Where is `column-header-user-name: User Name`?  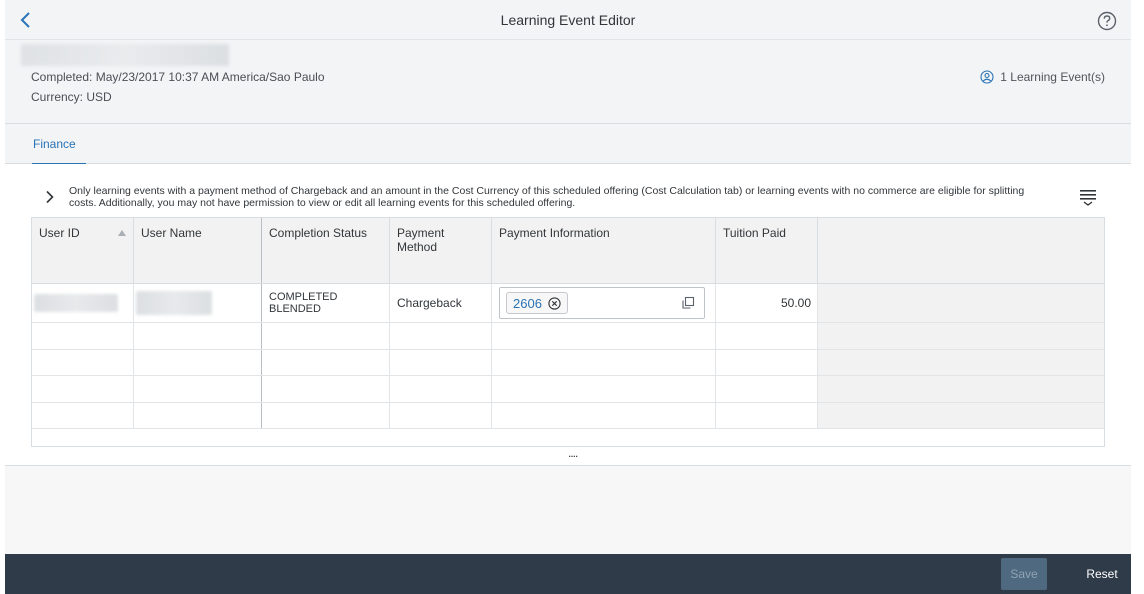
column-header-user-name: User Name is located at coordinates (198, 250).